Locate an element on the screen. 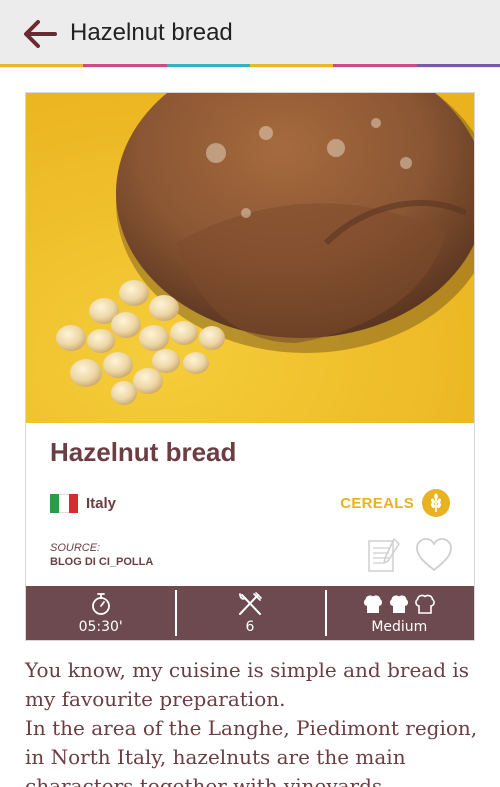 Image resolution: width=500 pixels, height=787 pixels. country-name: Italy is located at coordinates (101, 503).